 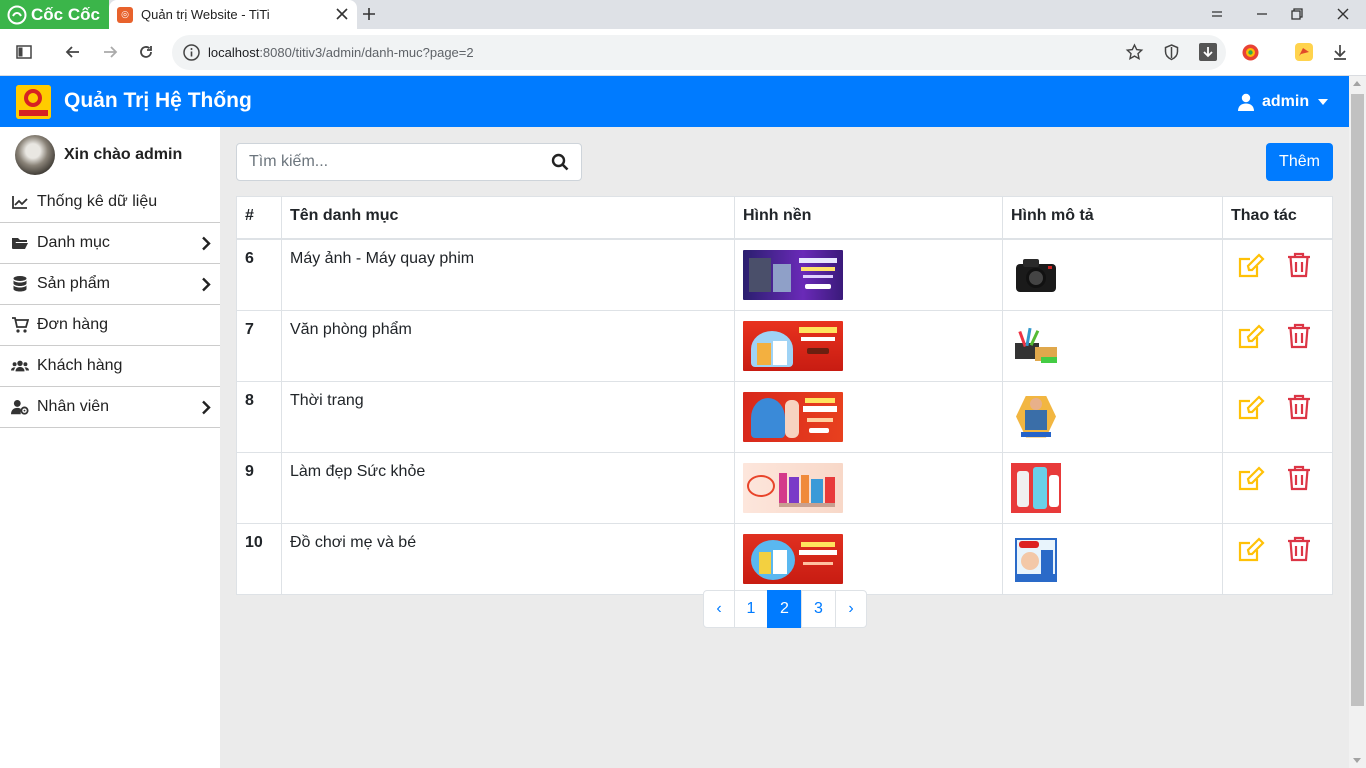 What do you see at coordinates (784, 609) in the screenshot?
I see `pagination-page-2: 2` at bounding box center [784, 609].